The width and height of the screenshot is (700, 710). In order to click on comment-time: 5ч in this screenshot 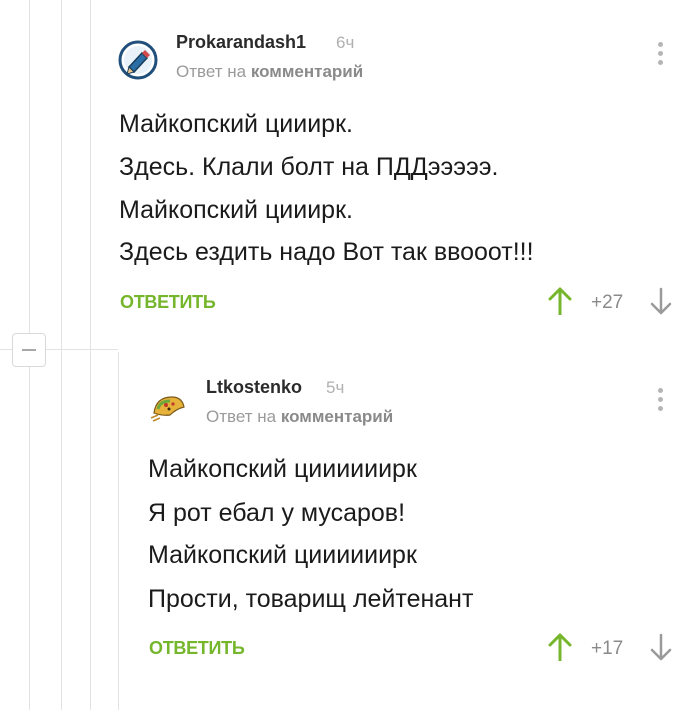, I will do `click(335, 387)`.